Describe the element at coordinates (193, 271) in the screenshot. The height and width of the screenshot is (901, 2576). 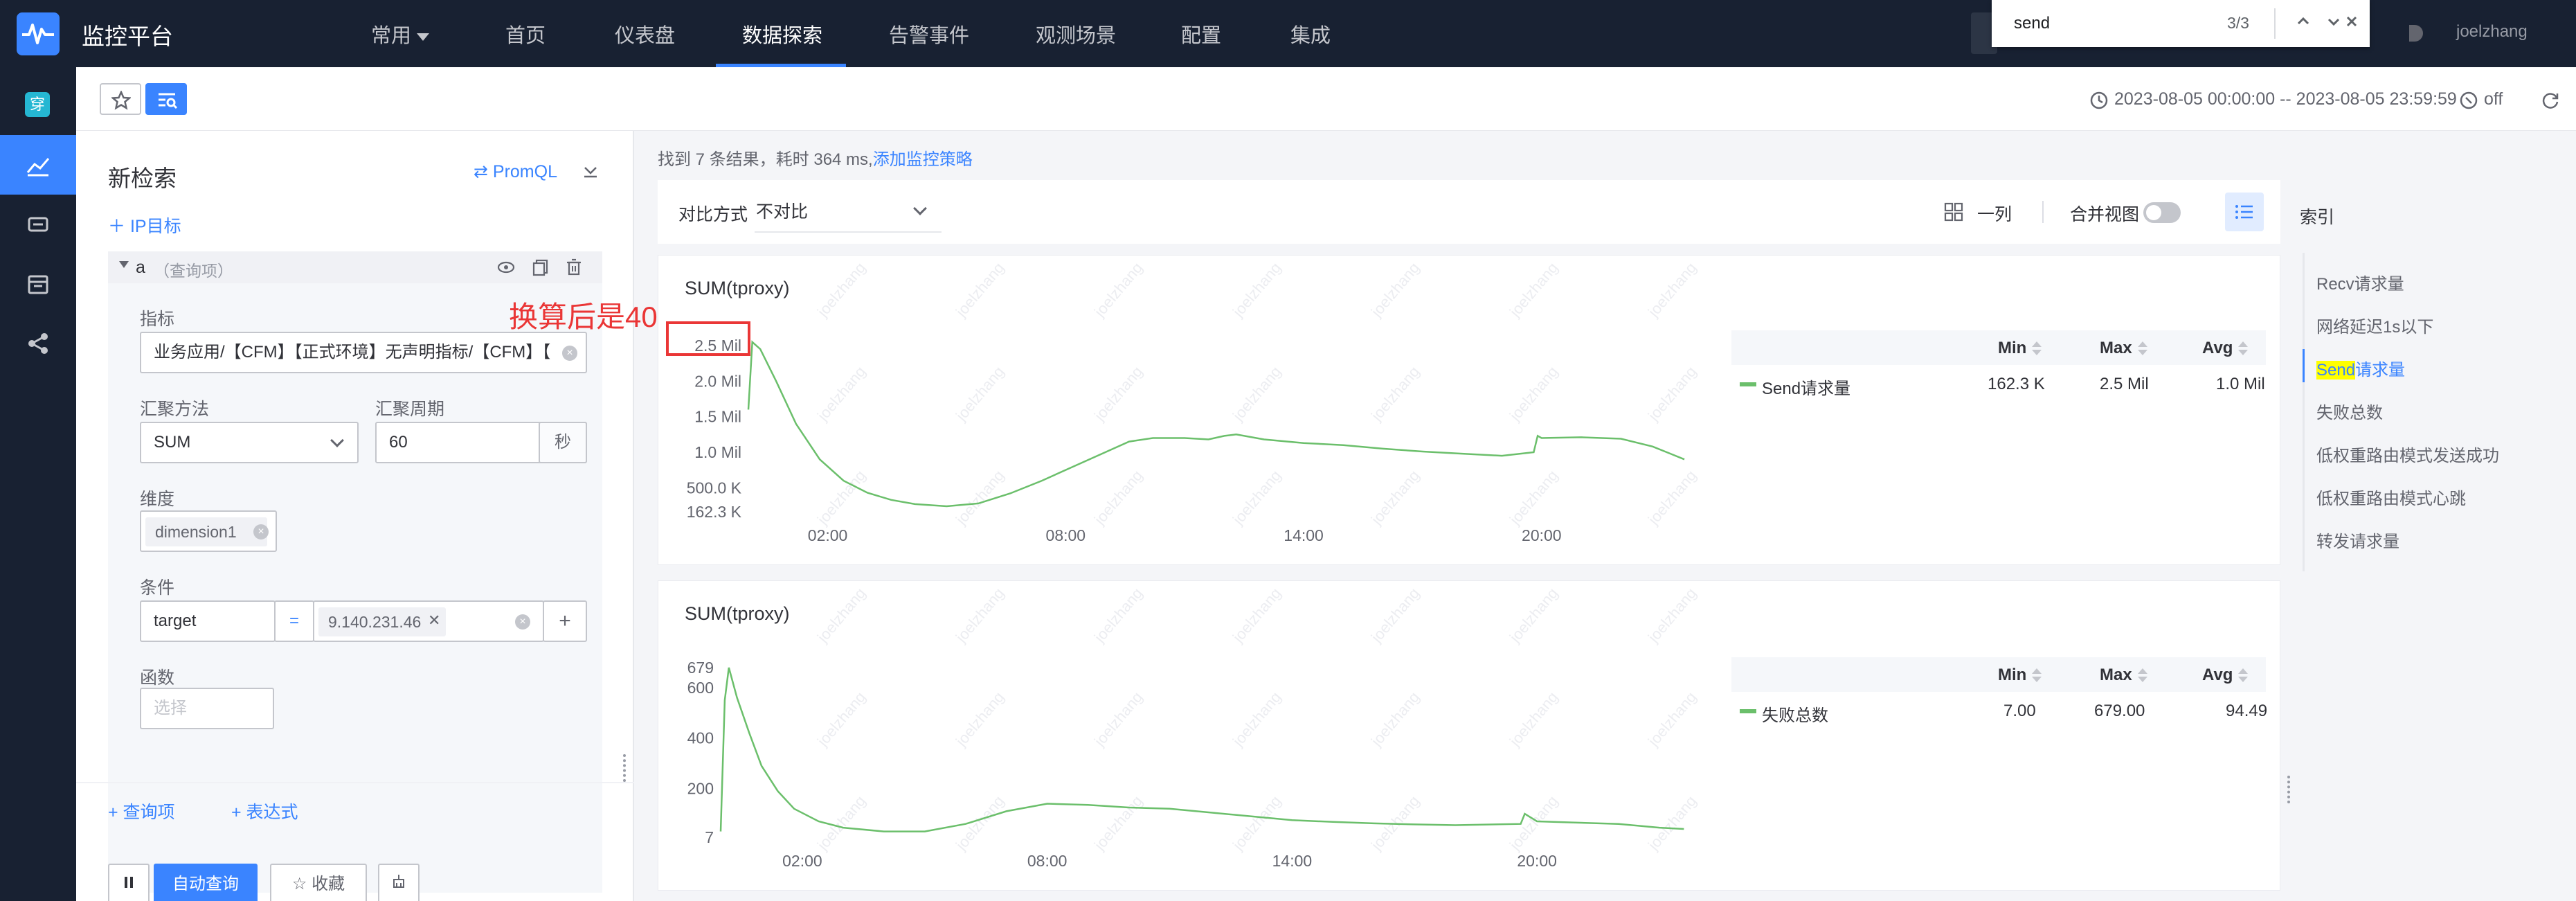
I see `query-item-subtitle: （查询项）` at that location.